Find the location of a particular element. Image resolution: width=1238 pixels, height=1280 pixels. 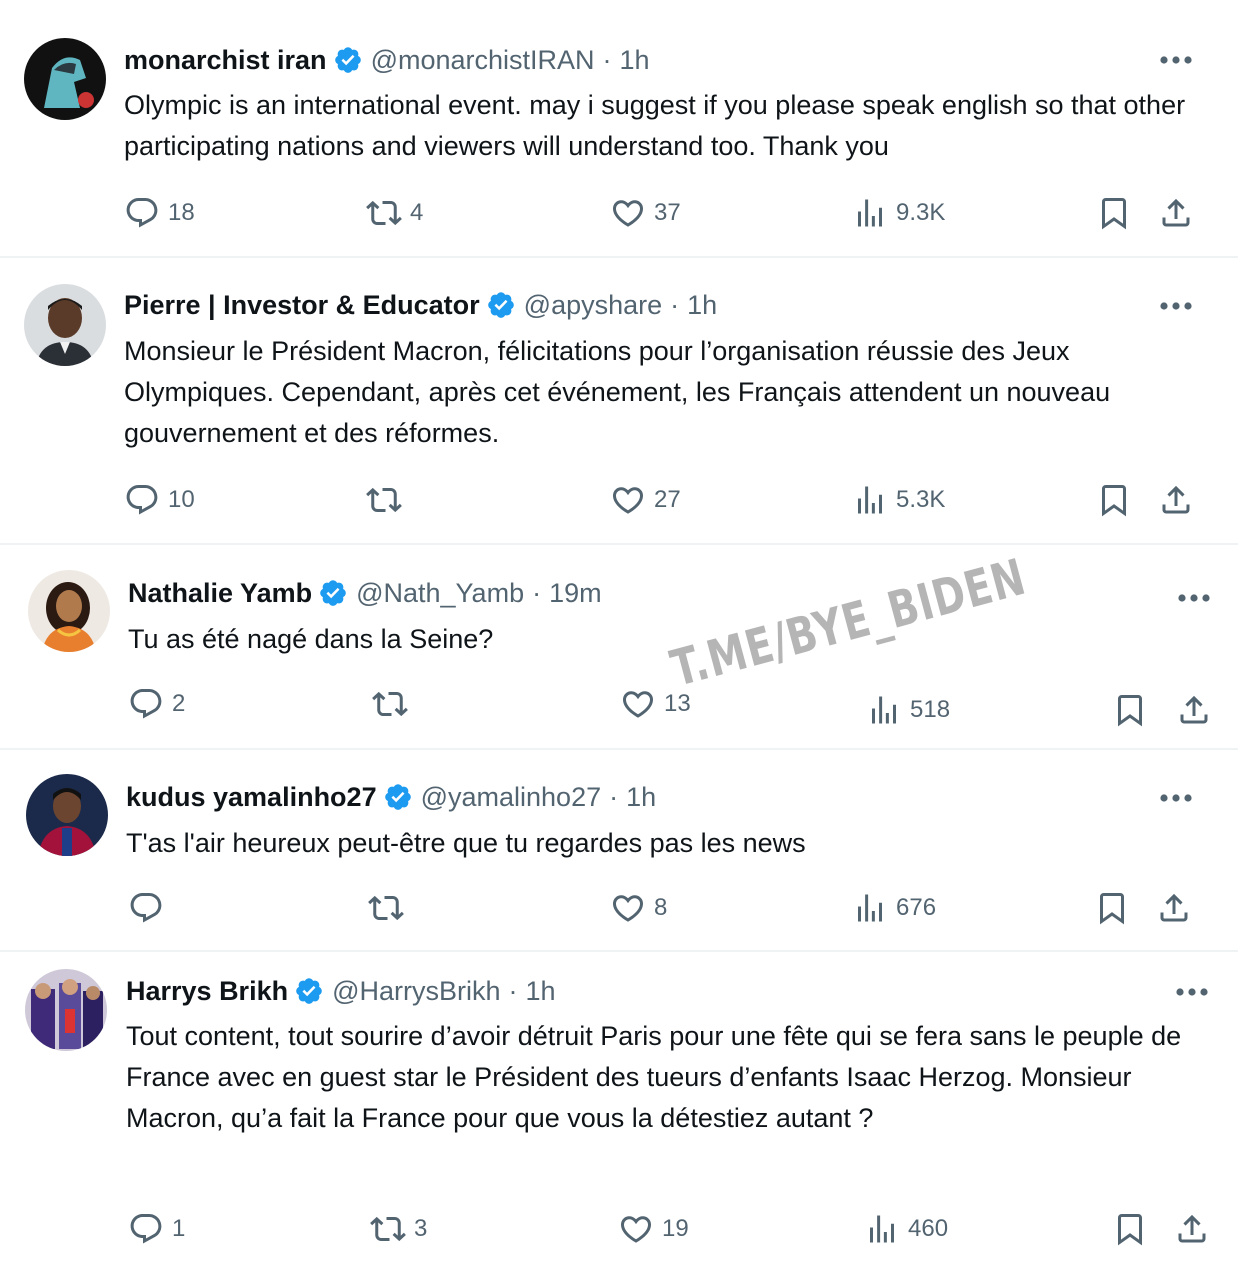

views-button: 9.3K is located at coordinates (898, 213).